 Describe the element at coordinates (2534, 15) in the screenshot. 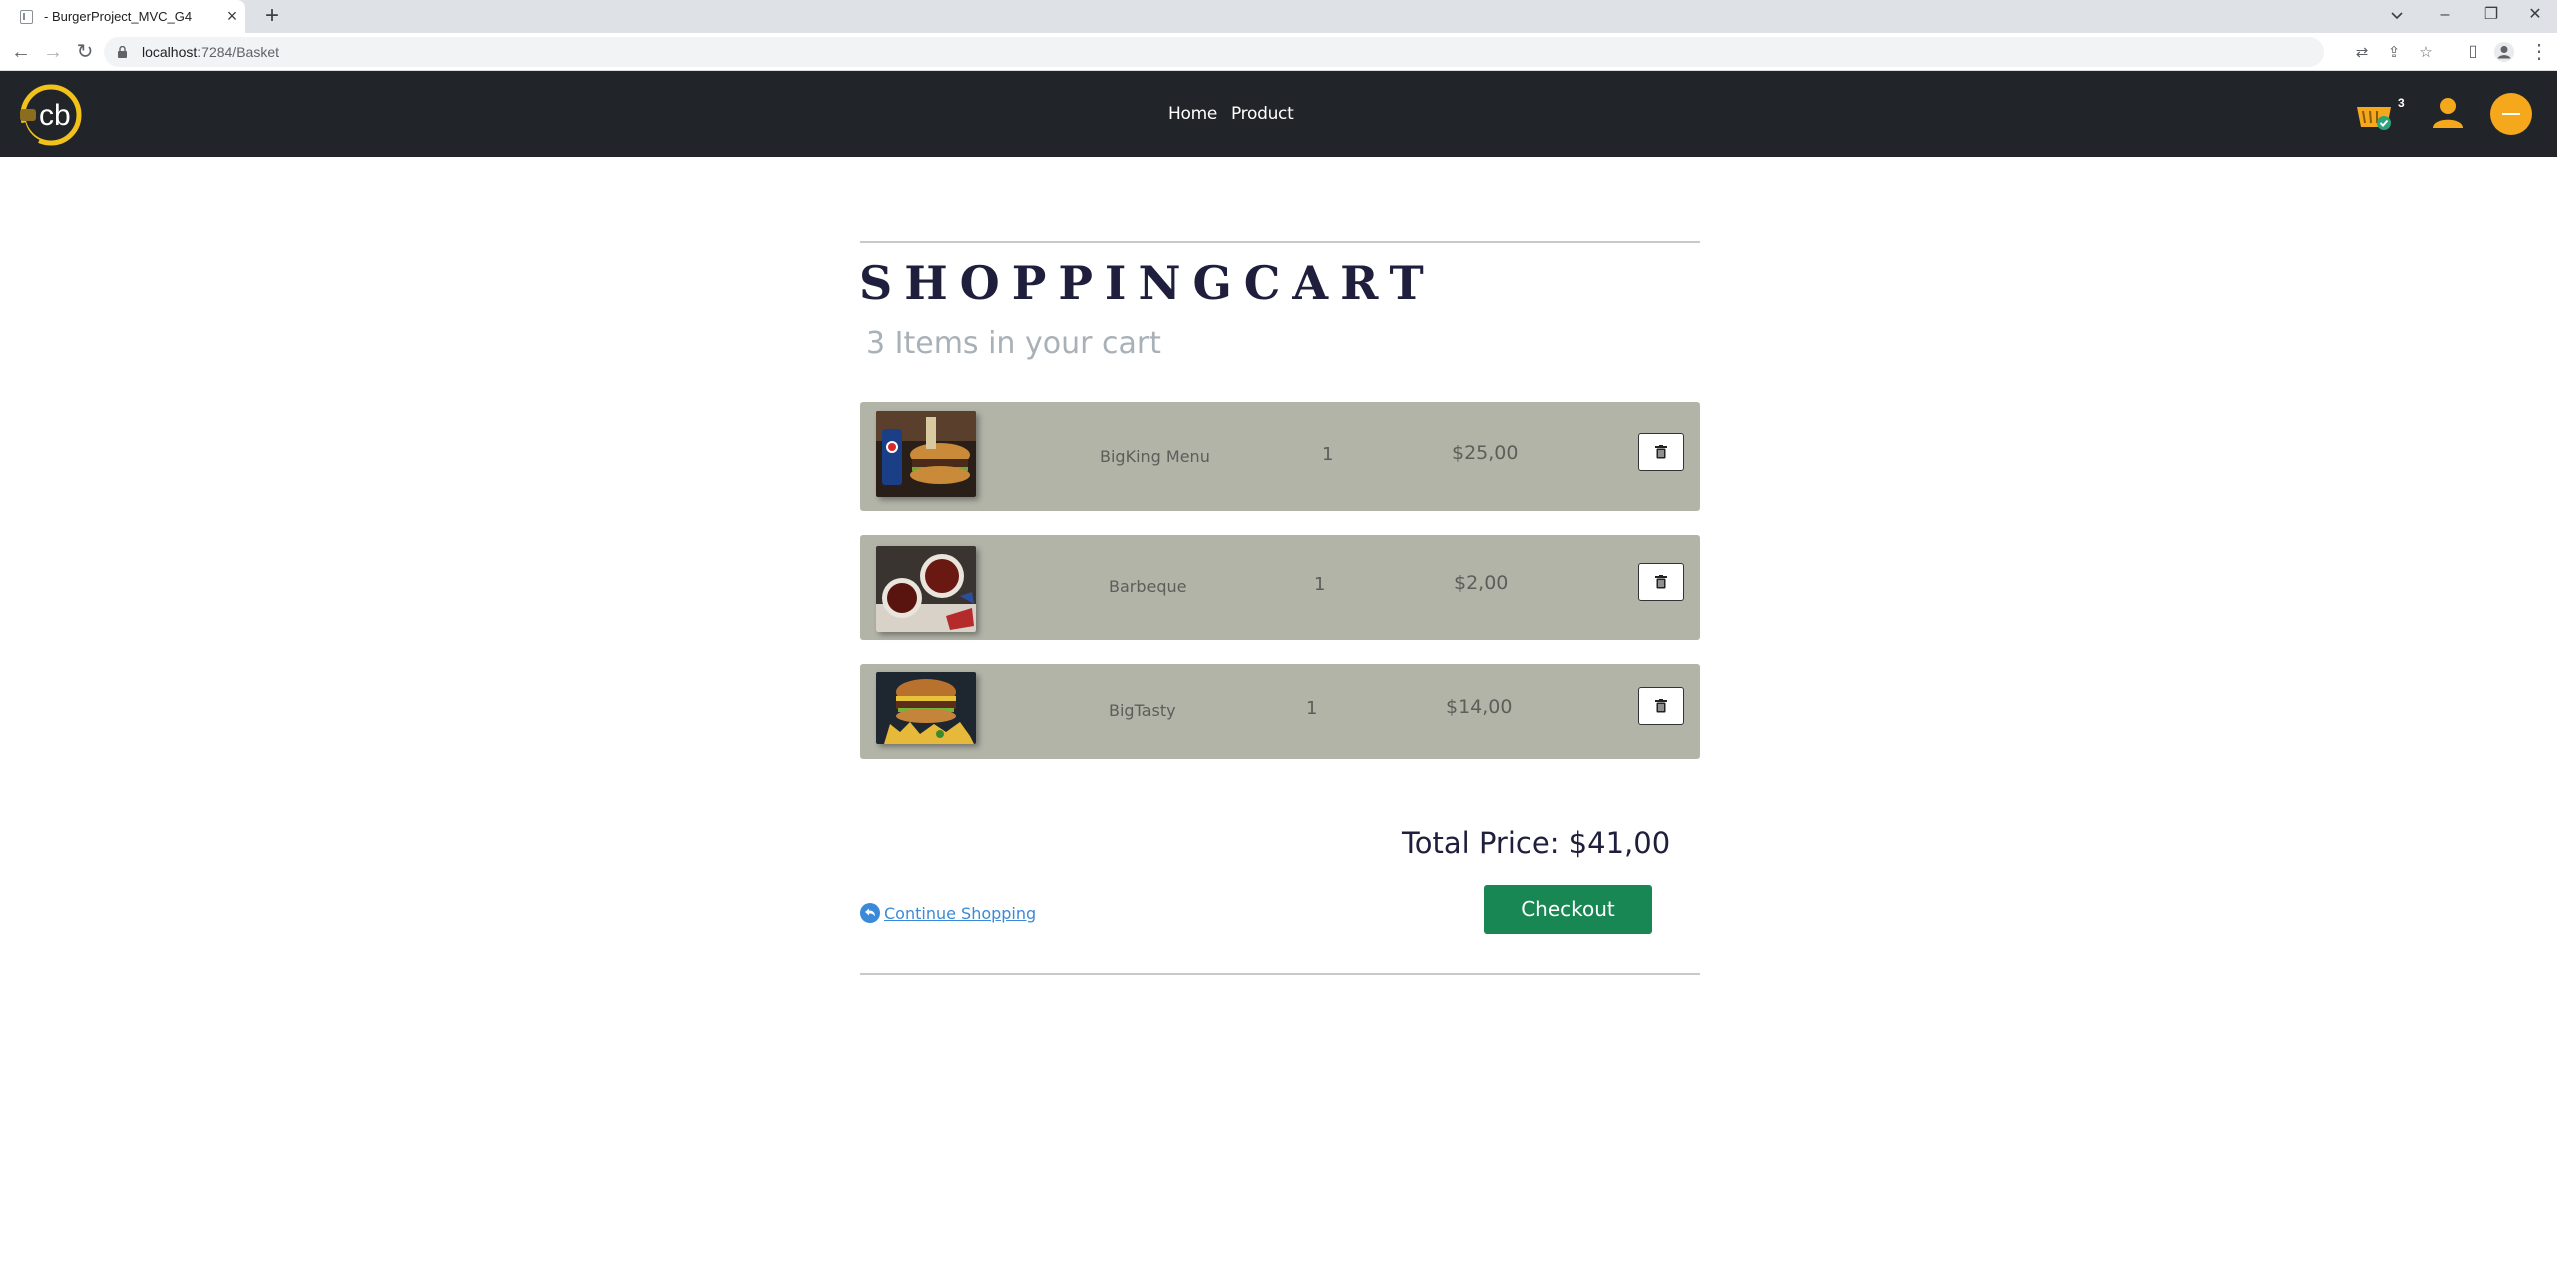

I see `close-window-button: ✕` at that location.